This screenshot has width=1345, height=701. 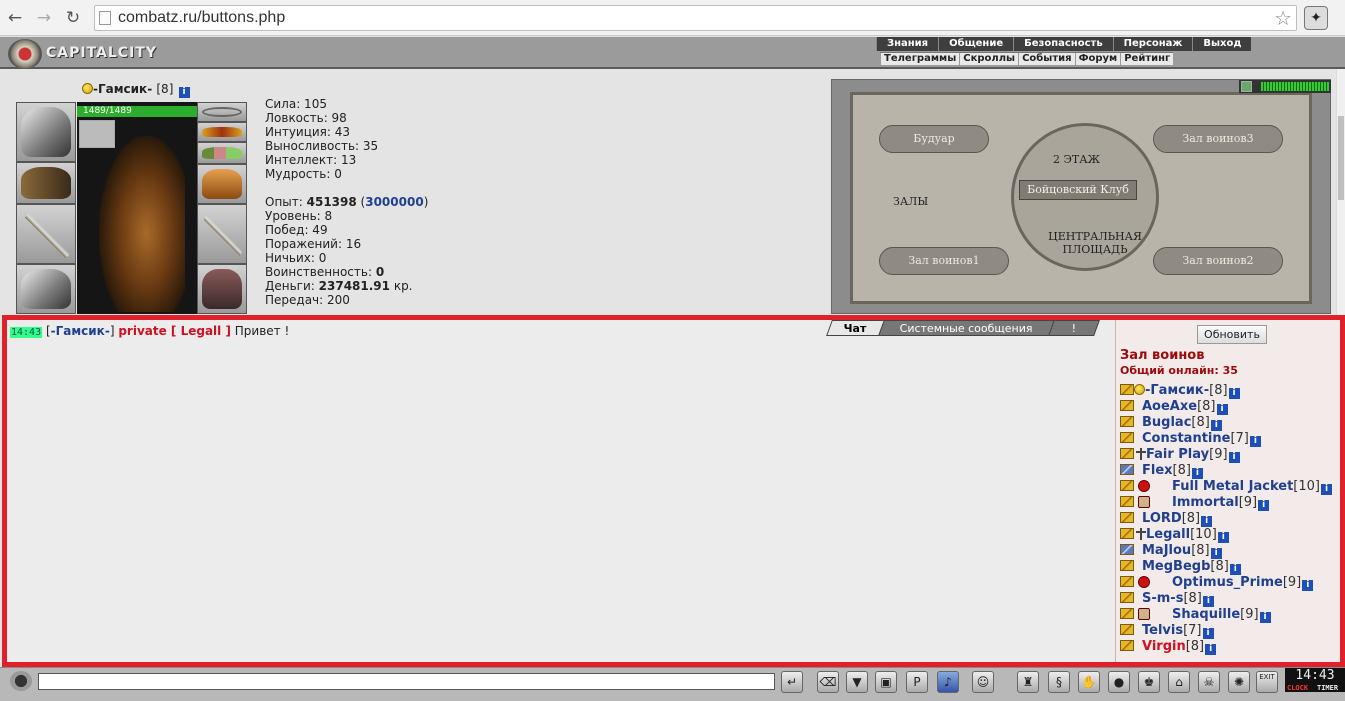 I want to click on timer-label: TIMER, so click(x=1327, y=688).